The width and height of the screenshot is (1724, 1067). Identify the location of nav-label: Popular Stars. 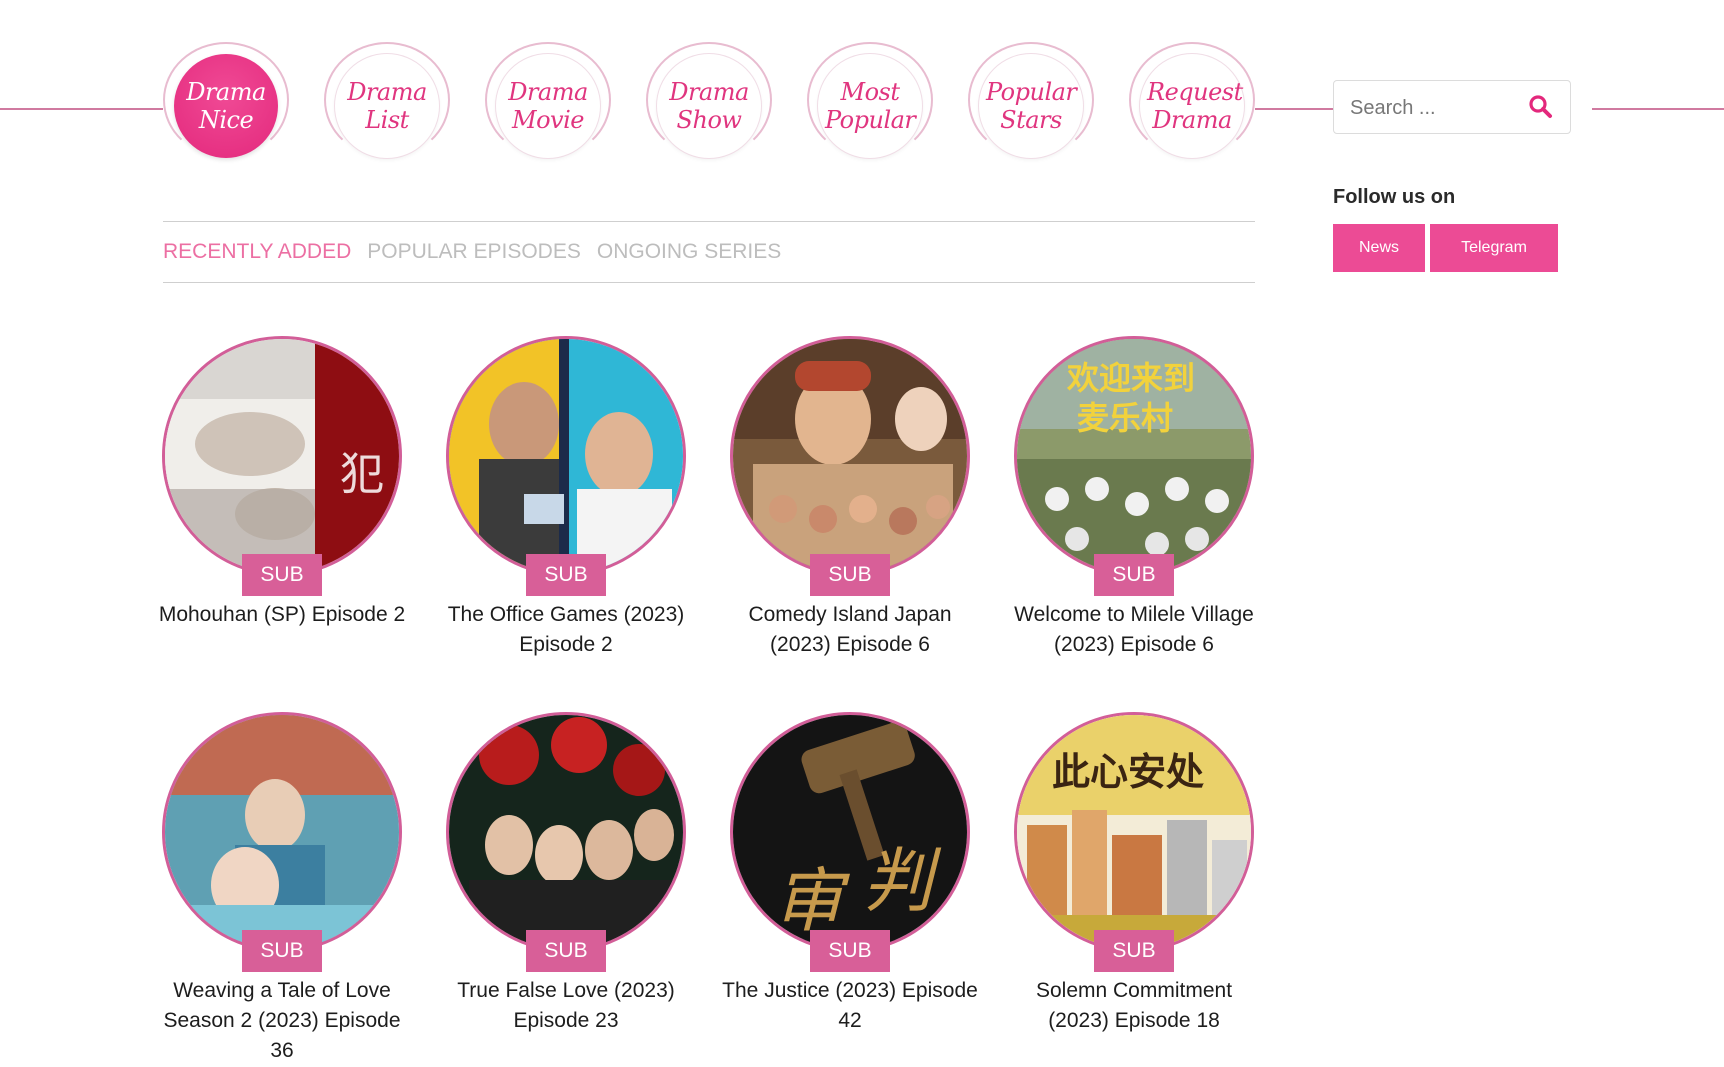
(1031, 106).